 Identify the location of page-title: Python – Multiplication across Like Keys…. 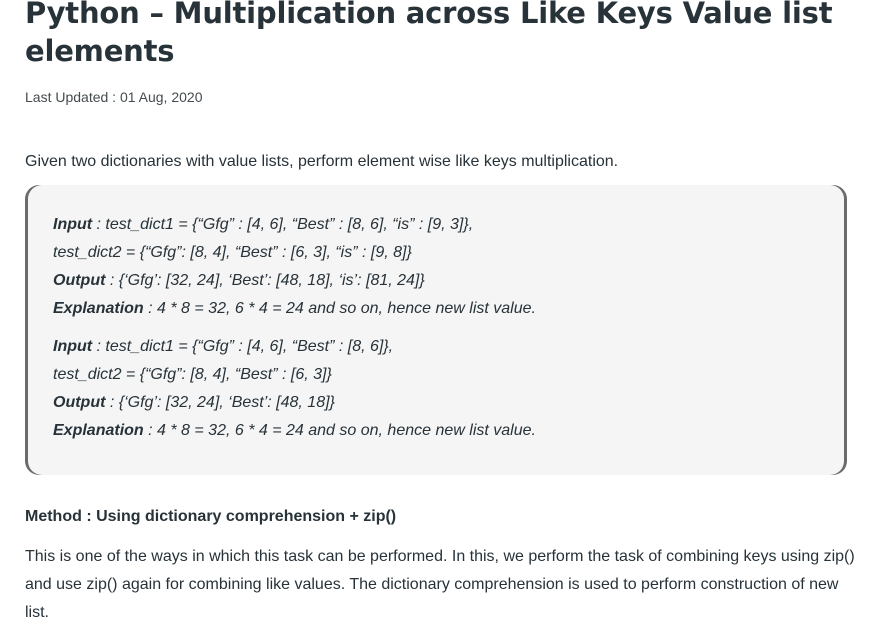
(429, 34).